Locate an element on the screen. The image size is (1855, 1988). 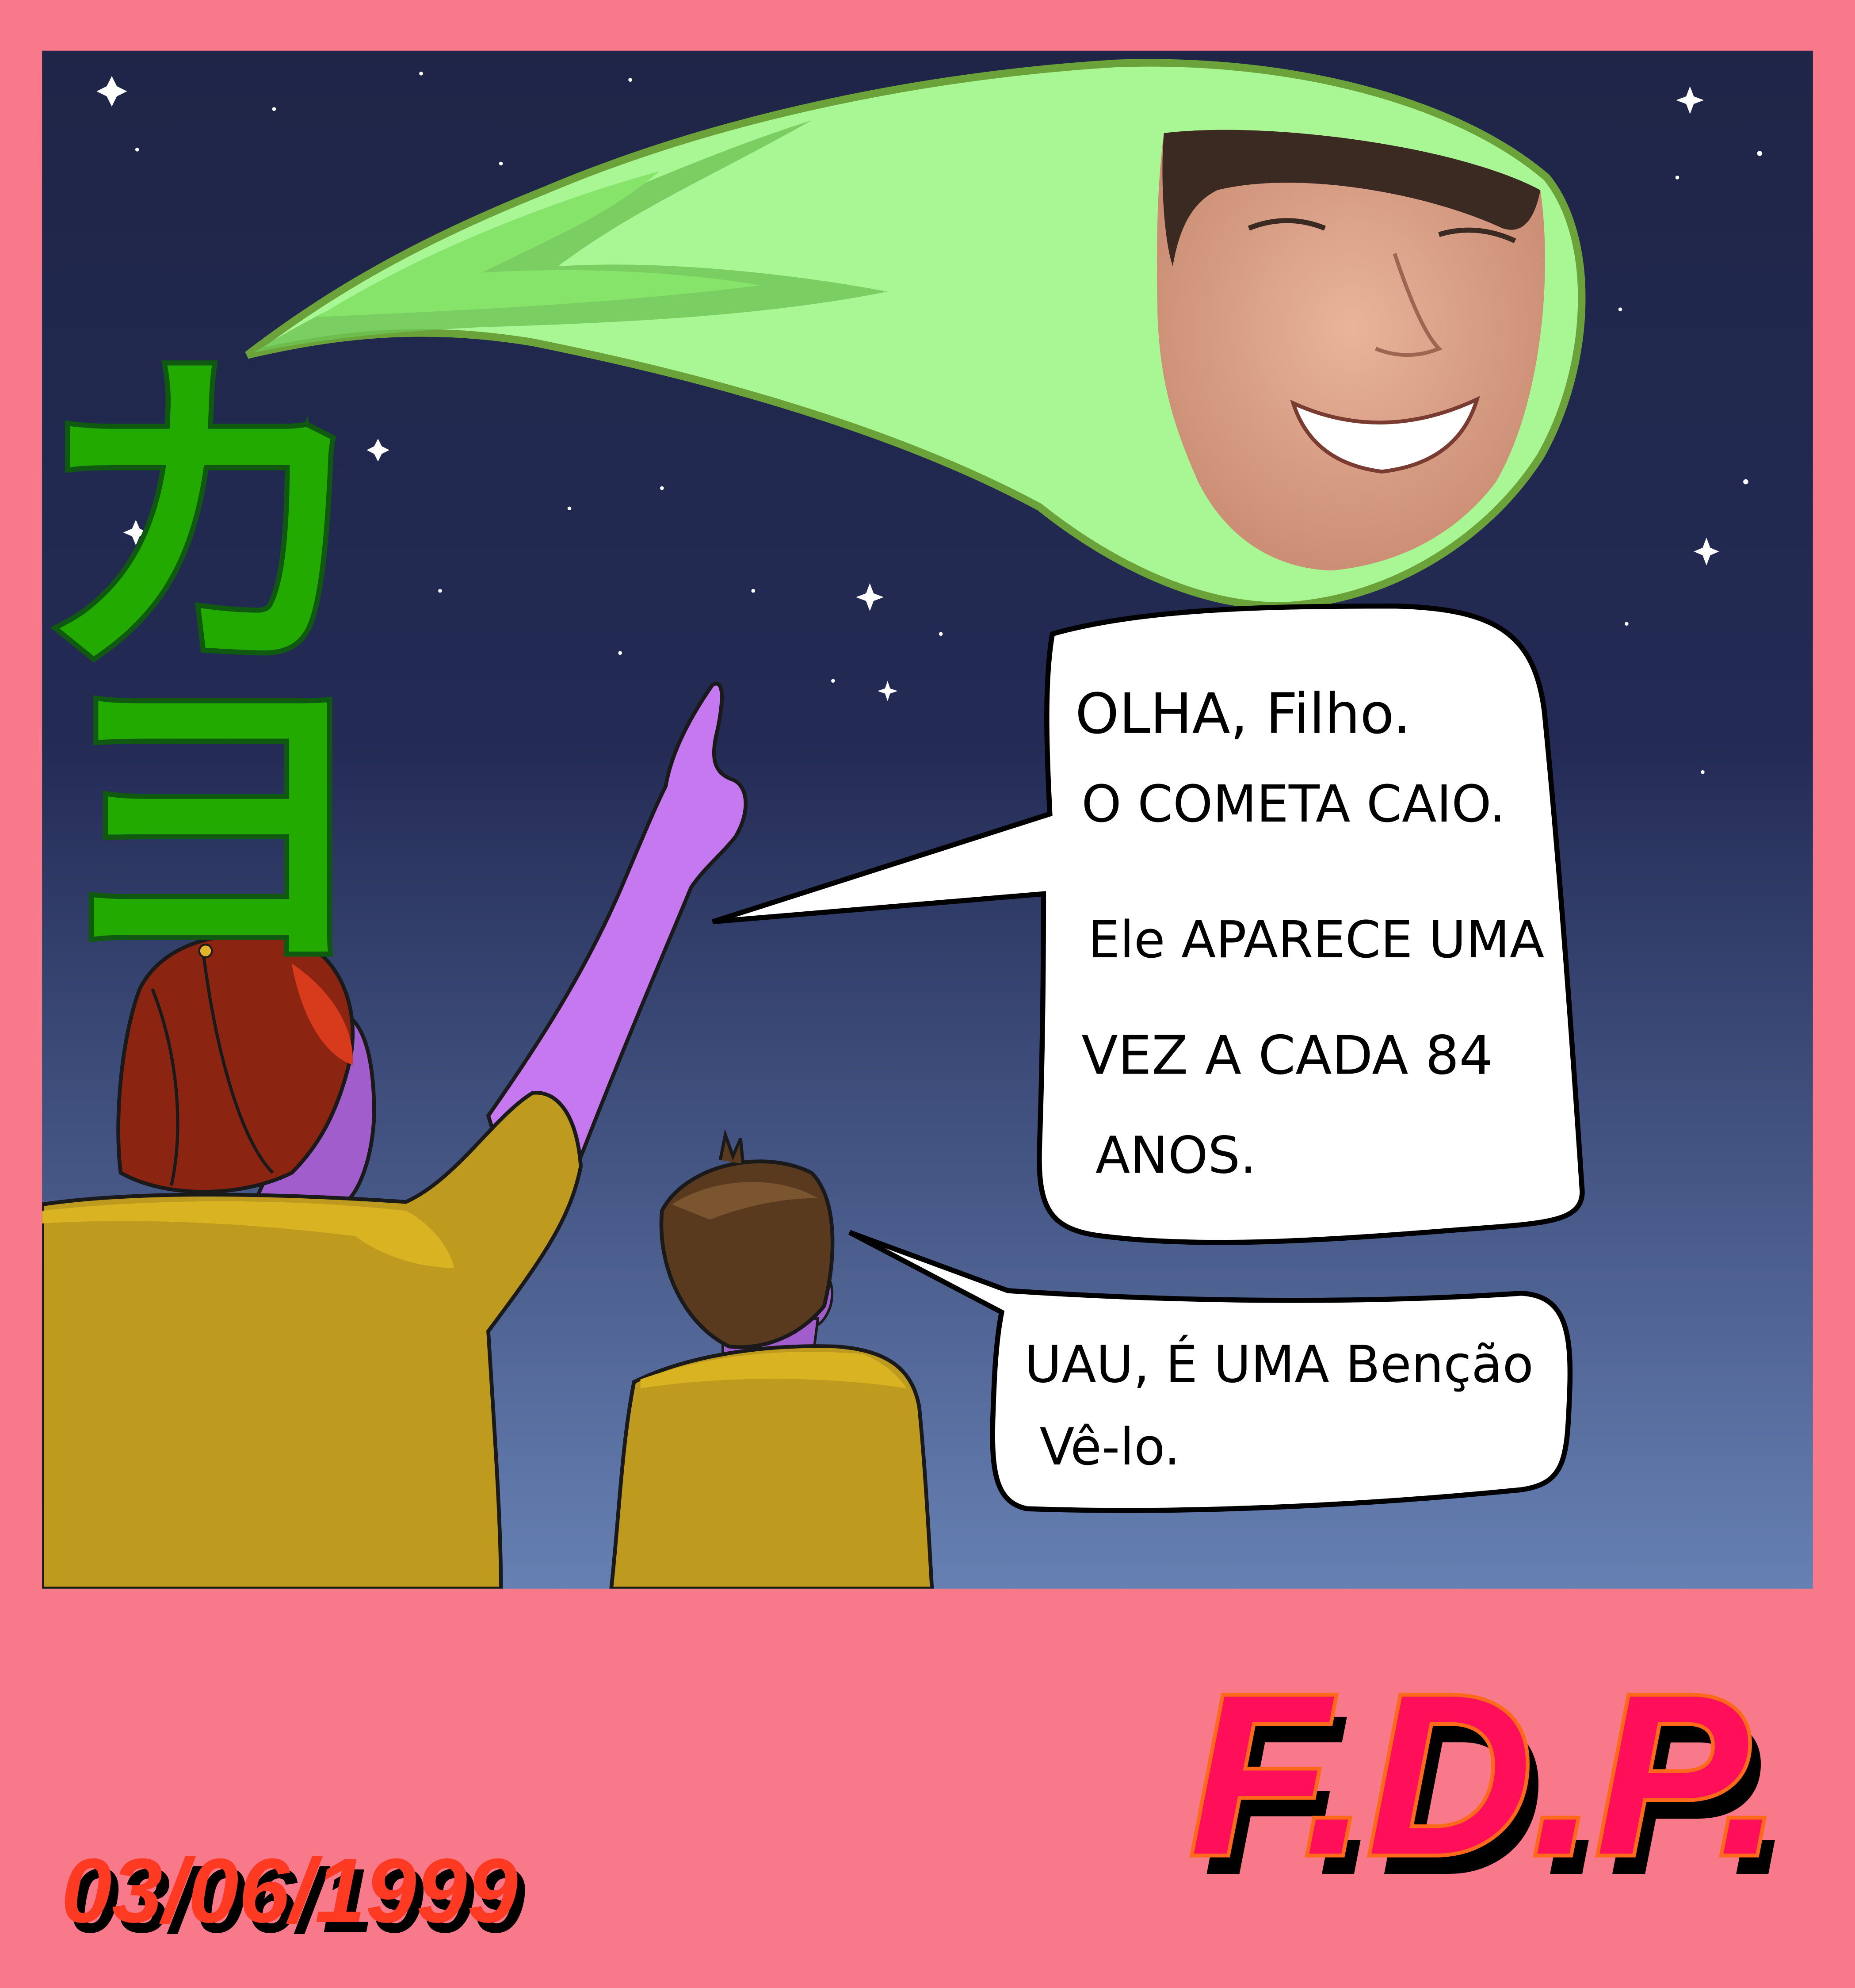
bubble-line: Vê-lo. is located at coordinates (1110, 1448).